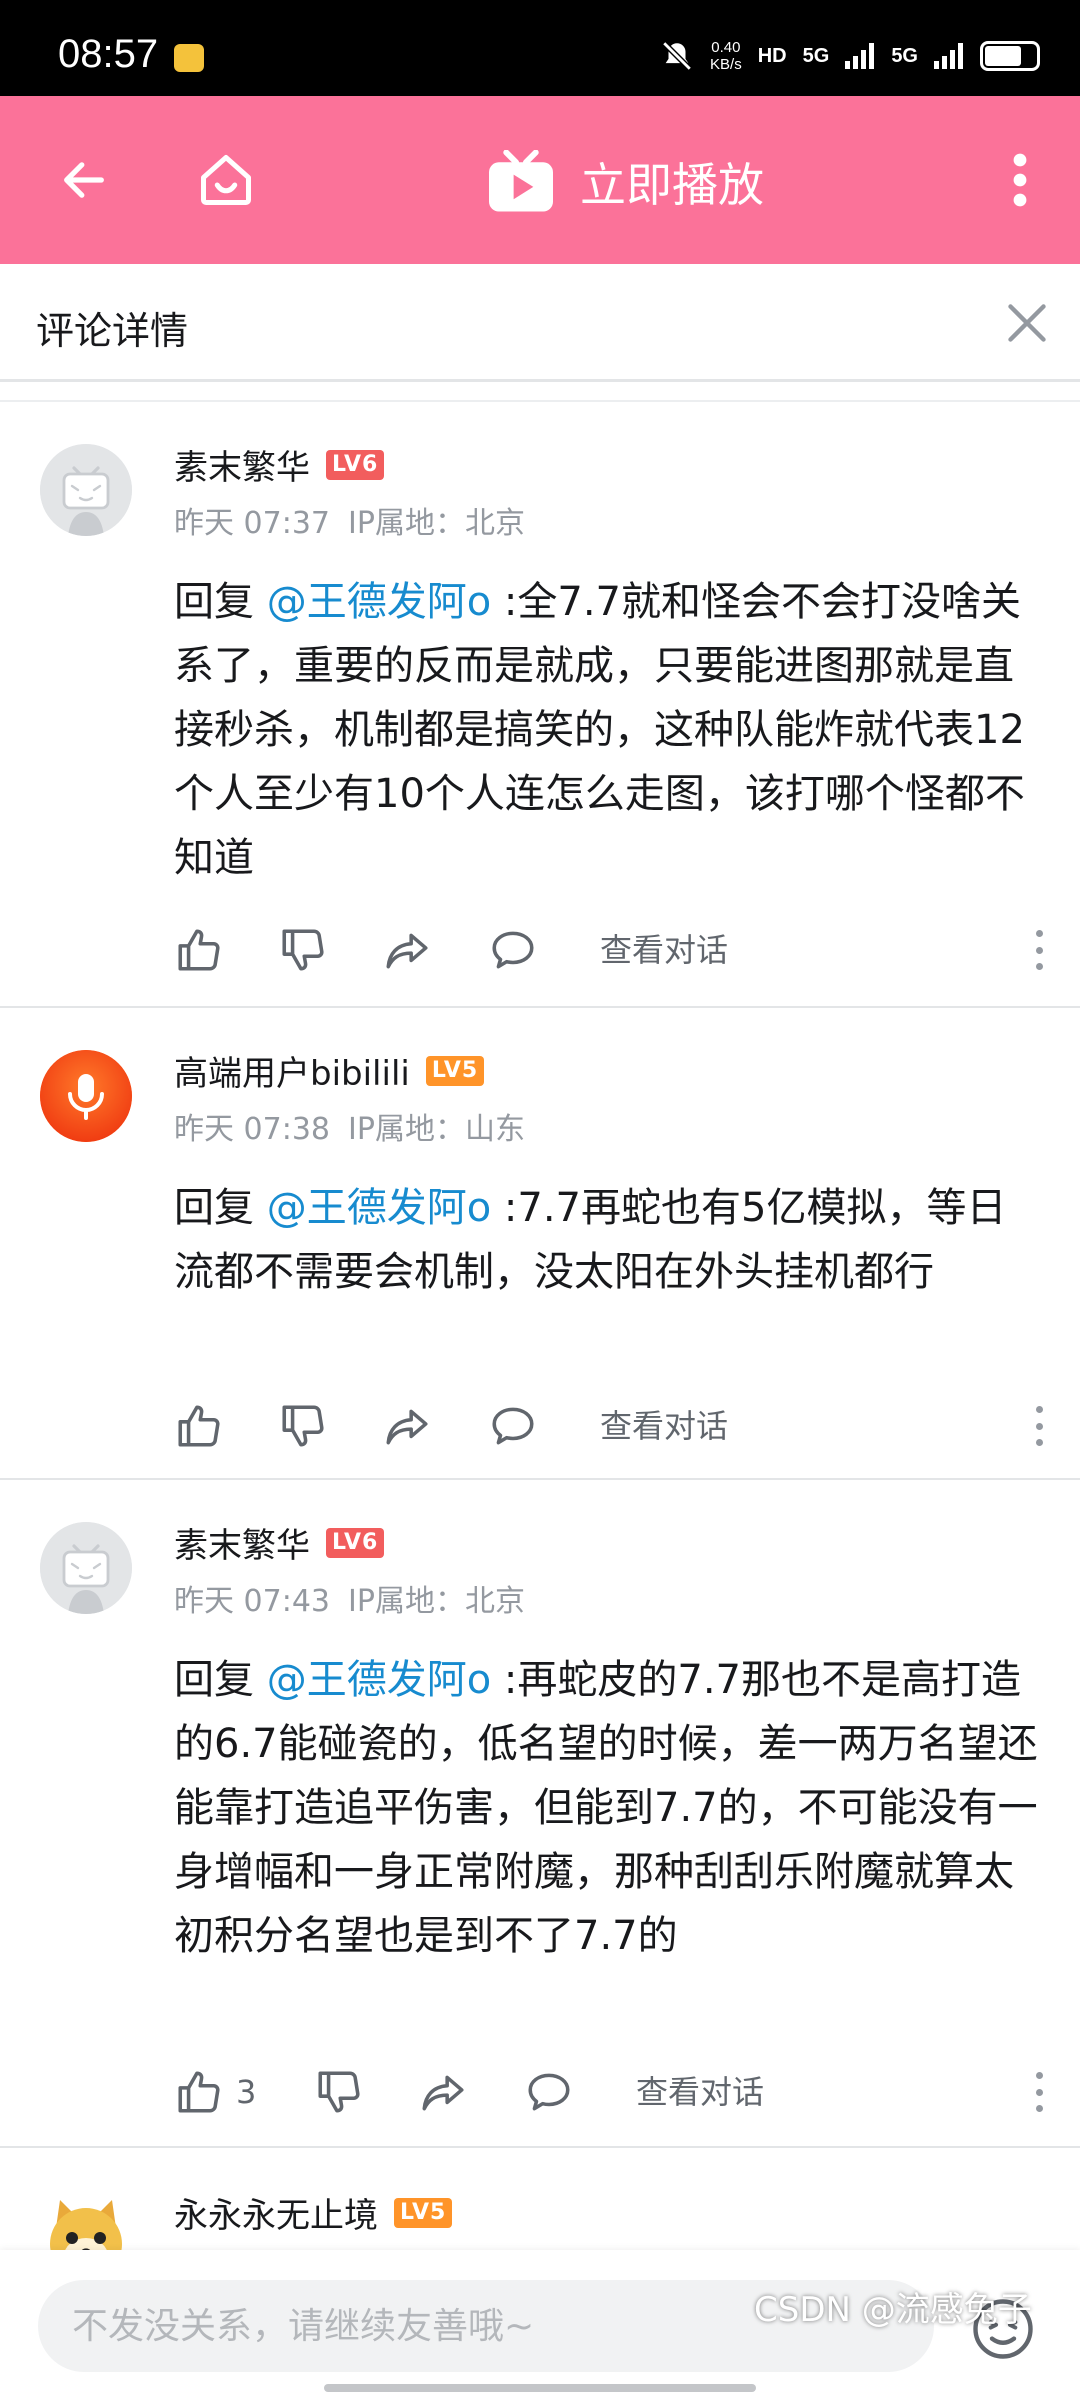  What do you see at coordinates (625, 182) in the screenshot?
I see `play-now-button: 立即播放` at bounding box center [625, 182].